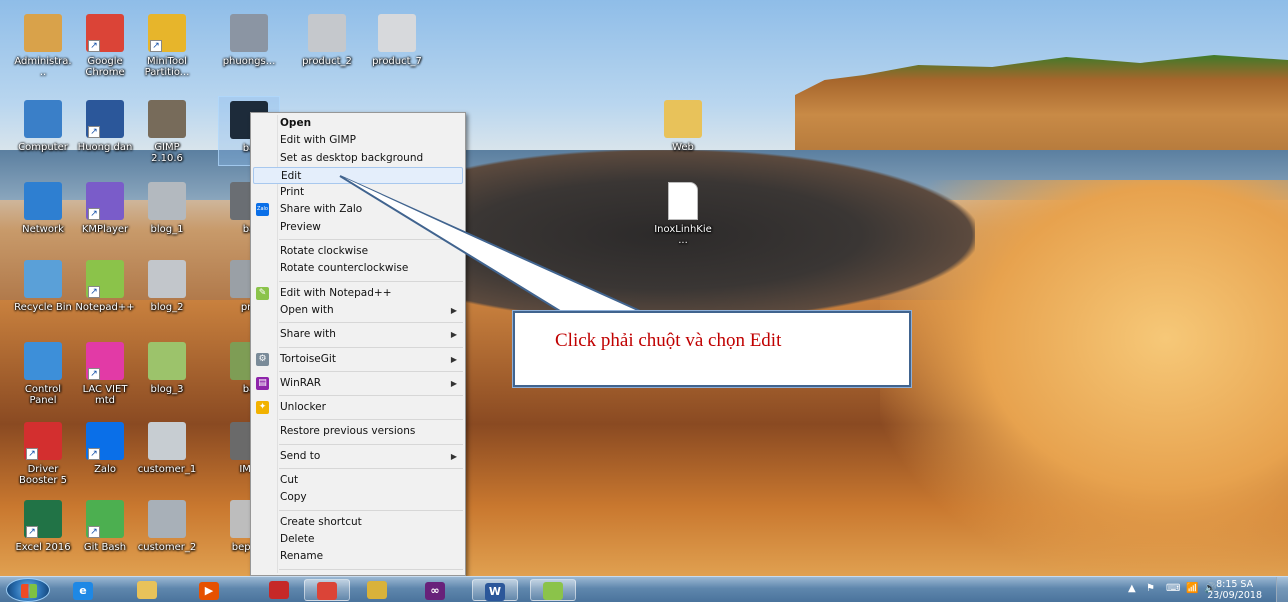  I want to click on desktop-icon: Computer, so click(43, 131).